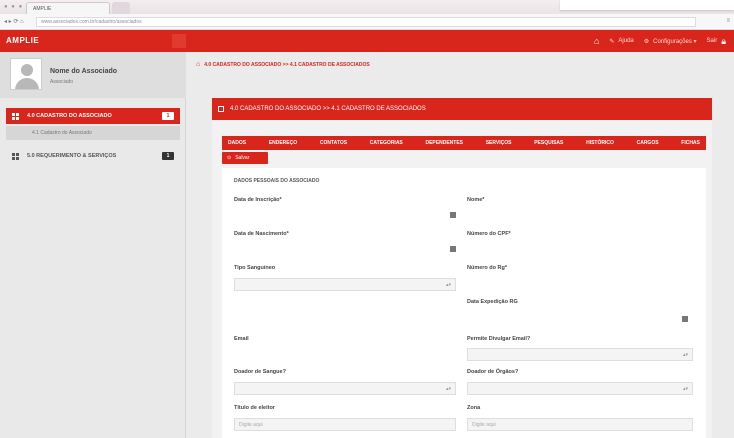  I want to click on doador-sangue-select: ▴▾, so click(345, 388).